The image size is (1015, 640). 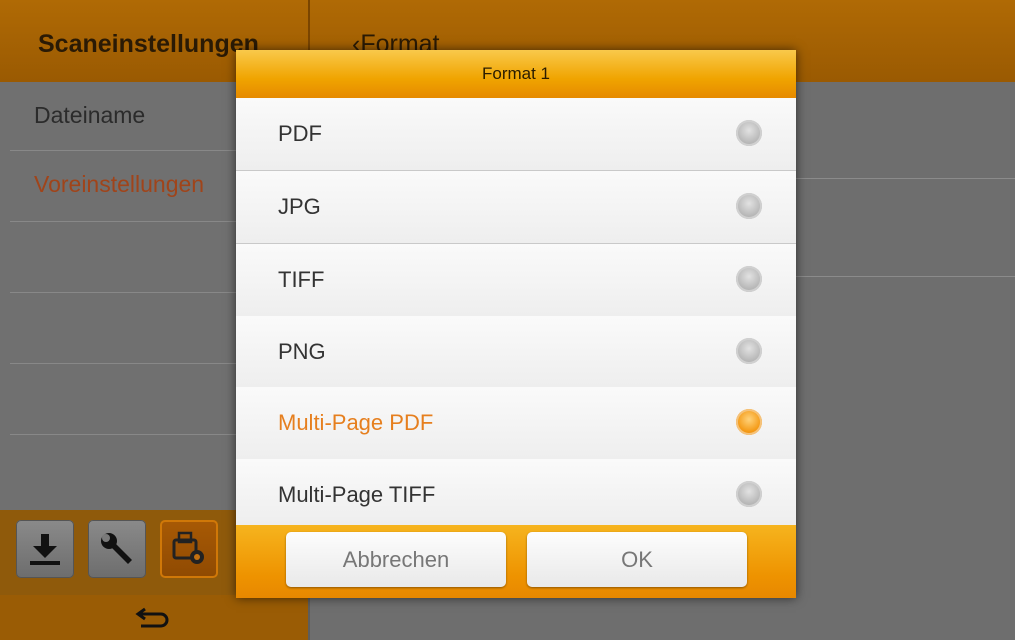 What do you see at coordinates (357, 494) in the screenshot?
I see `option-label: Multi-Page TIFF` at bounding box center [357, 494].